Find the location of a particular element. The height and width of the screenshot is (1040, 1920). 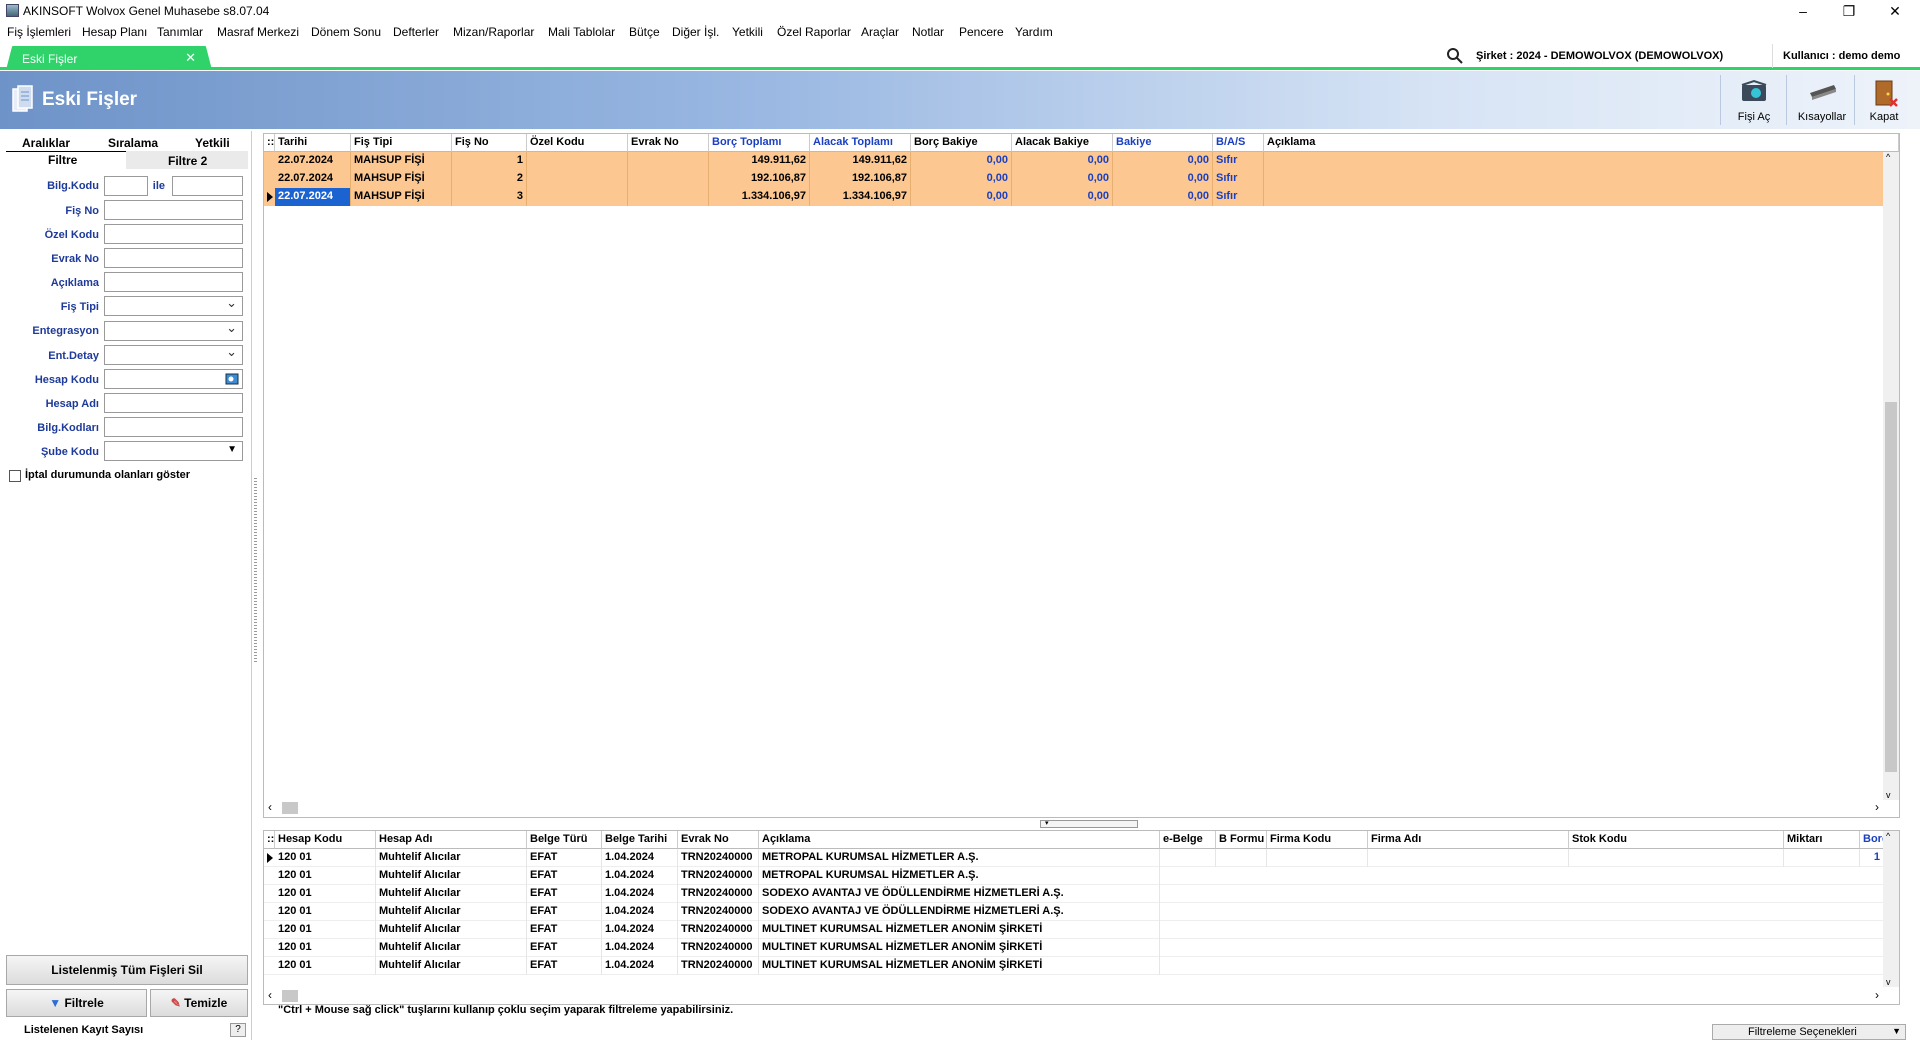

close-tab-icon: ✕ is located at coordinates (190, 58).